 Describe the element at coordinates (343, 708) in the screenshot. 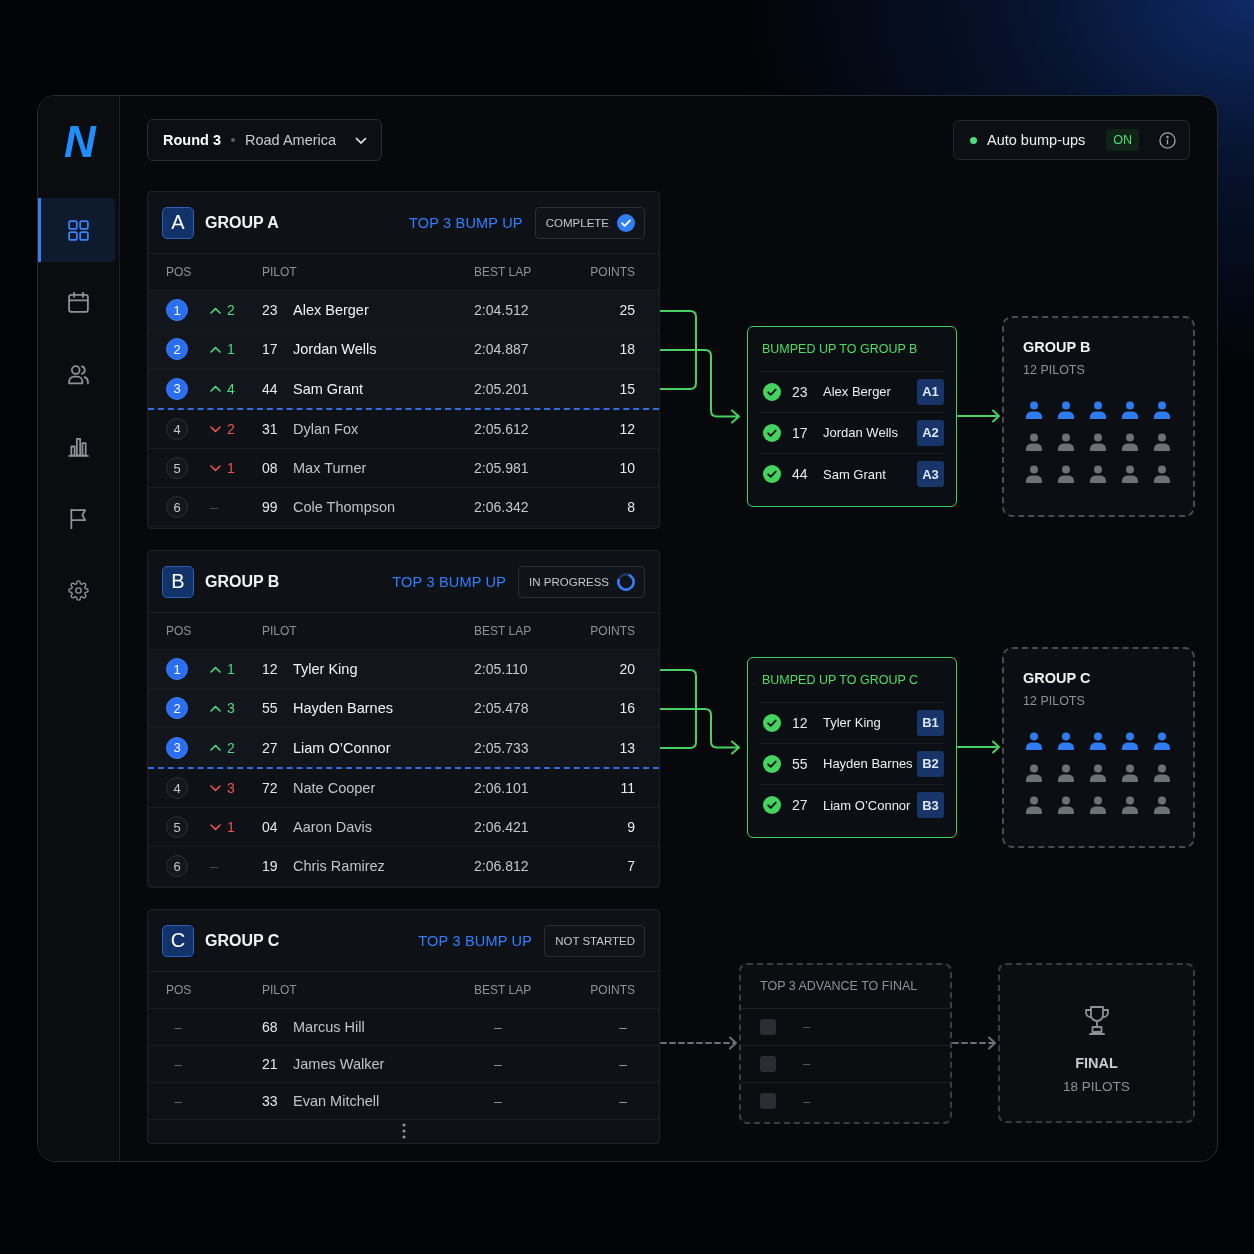

I see `pilot-name: Hayden Barnes` at that location.